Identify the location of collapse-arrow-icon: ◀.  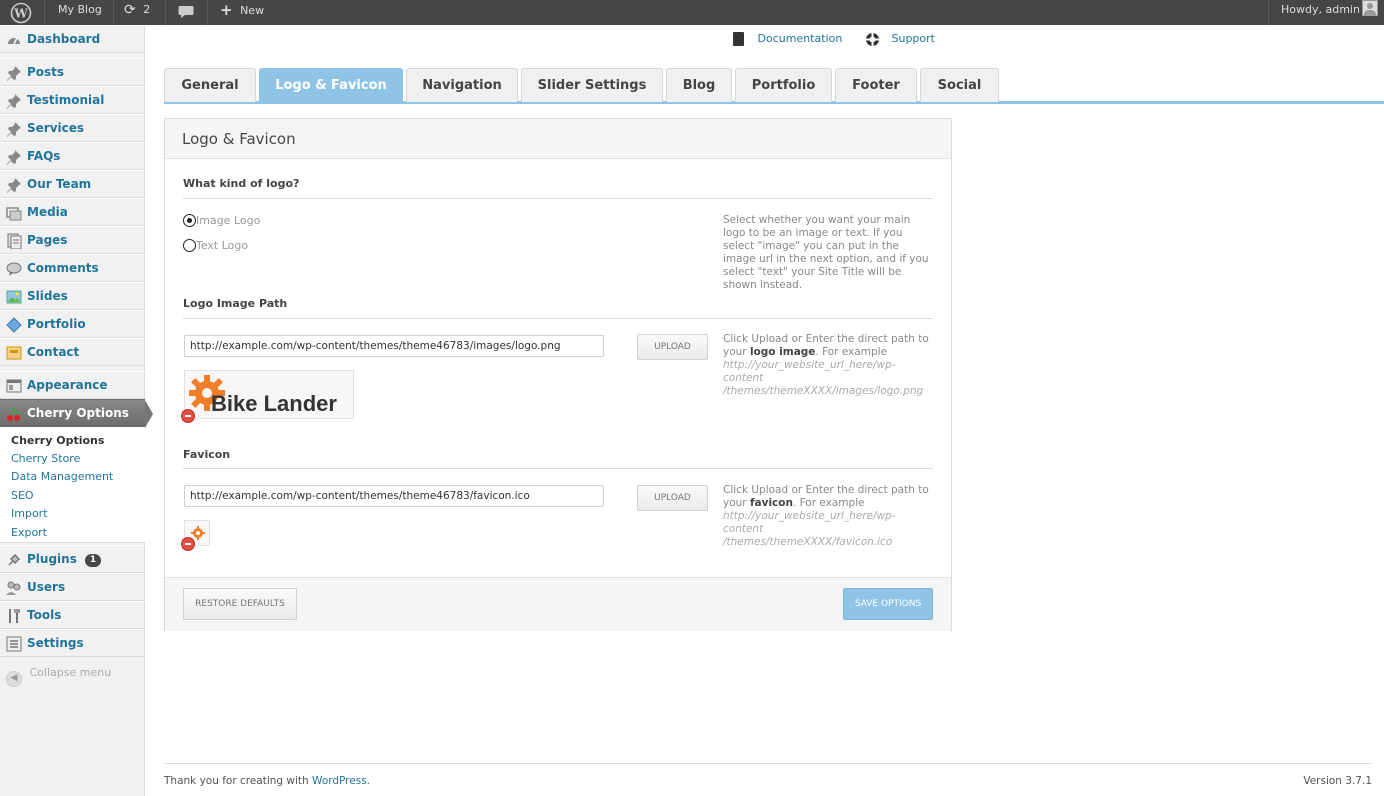
(14, 679).